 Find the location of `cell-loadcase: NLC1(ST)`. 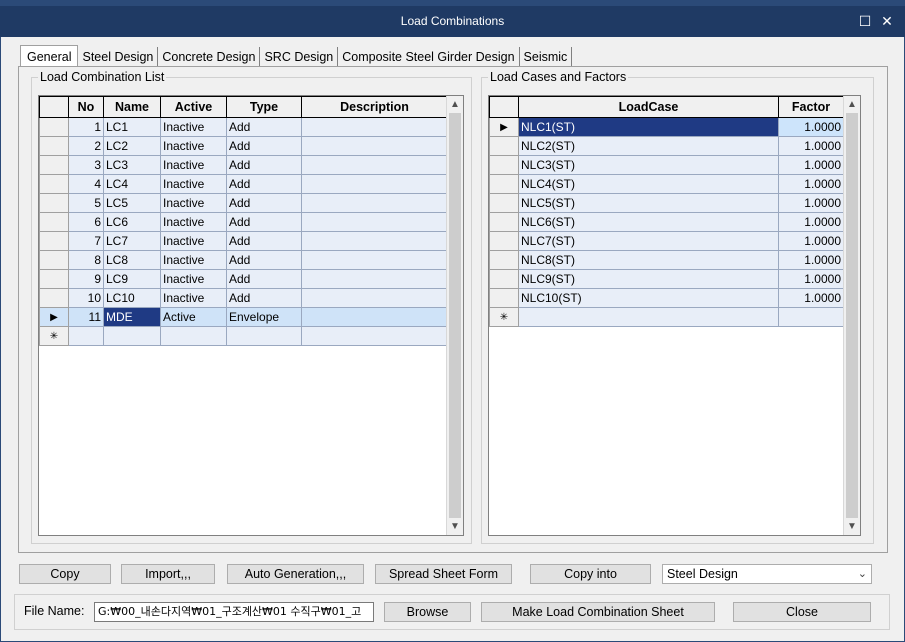

cell-loadcase: NLC1(ST) is located at coordinates (648, 127).